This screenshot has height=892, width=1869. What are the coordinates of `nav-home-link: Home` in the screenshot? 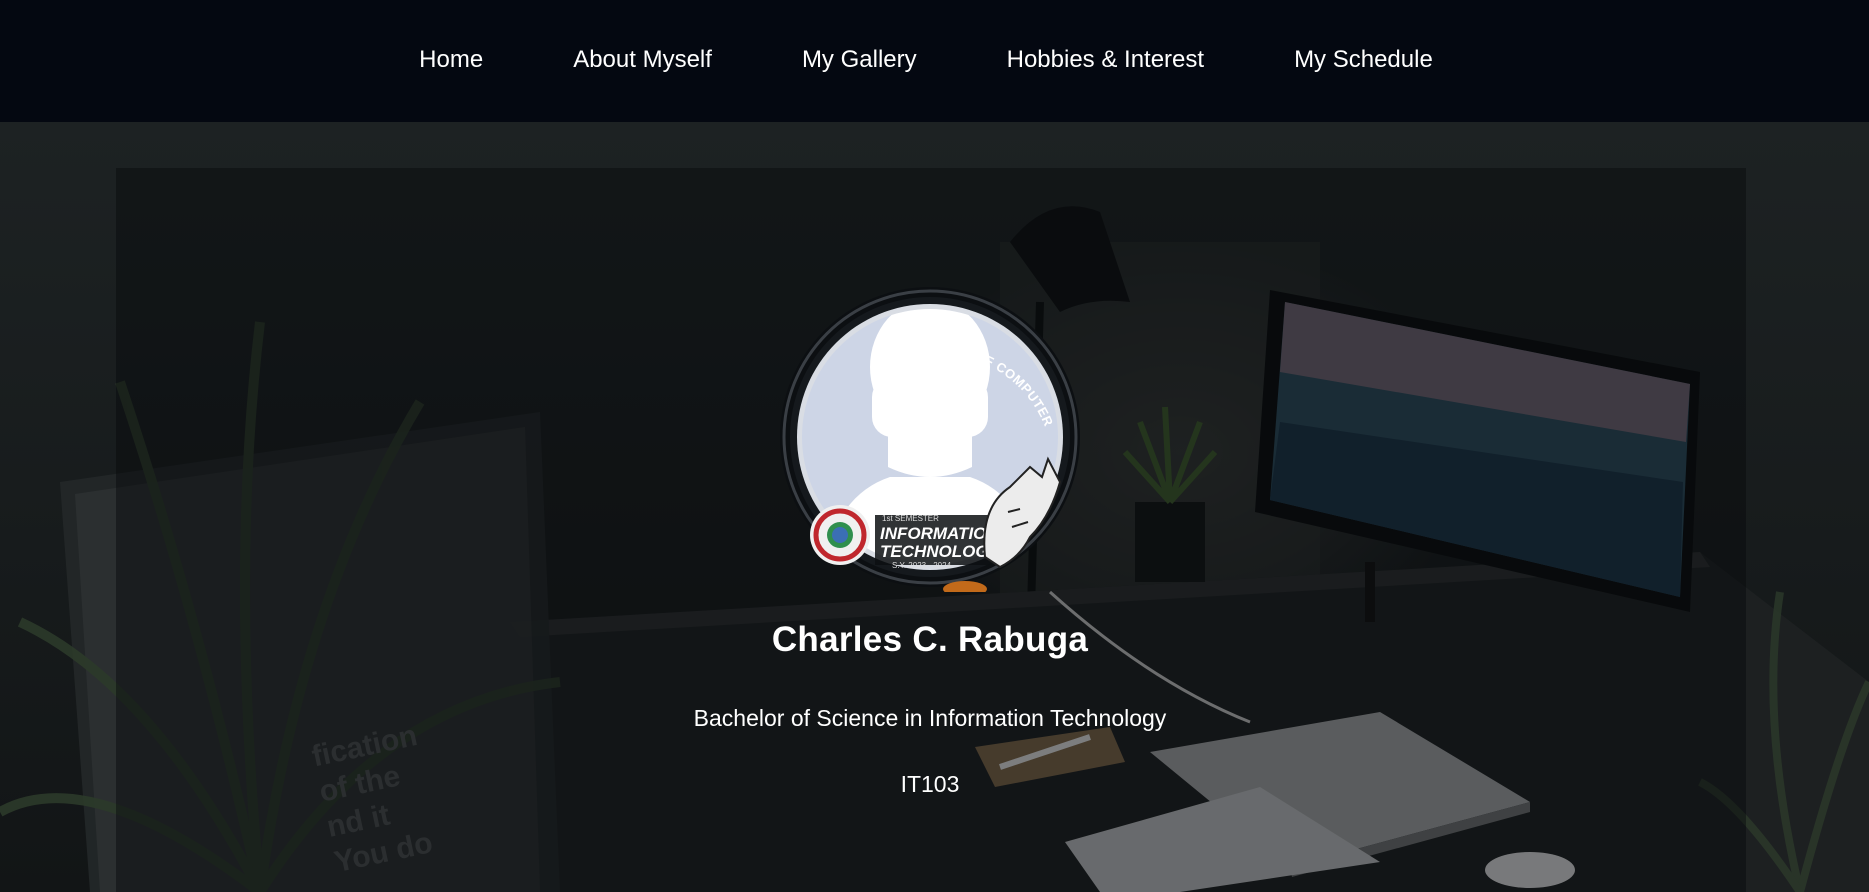 It's located at (451, 60).